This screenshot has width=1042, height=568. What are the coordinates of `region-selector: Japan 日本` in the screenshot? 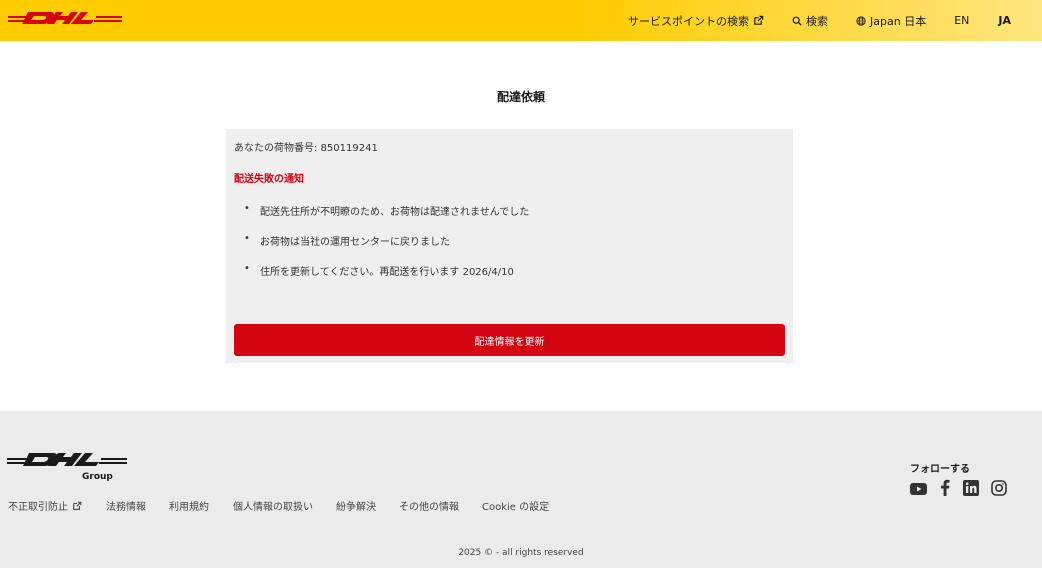 It's located at (891, 21).